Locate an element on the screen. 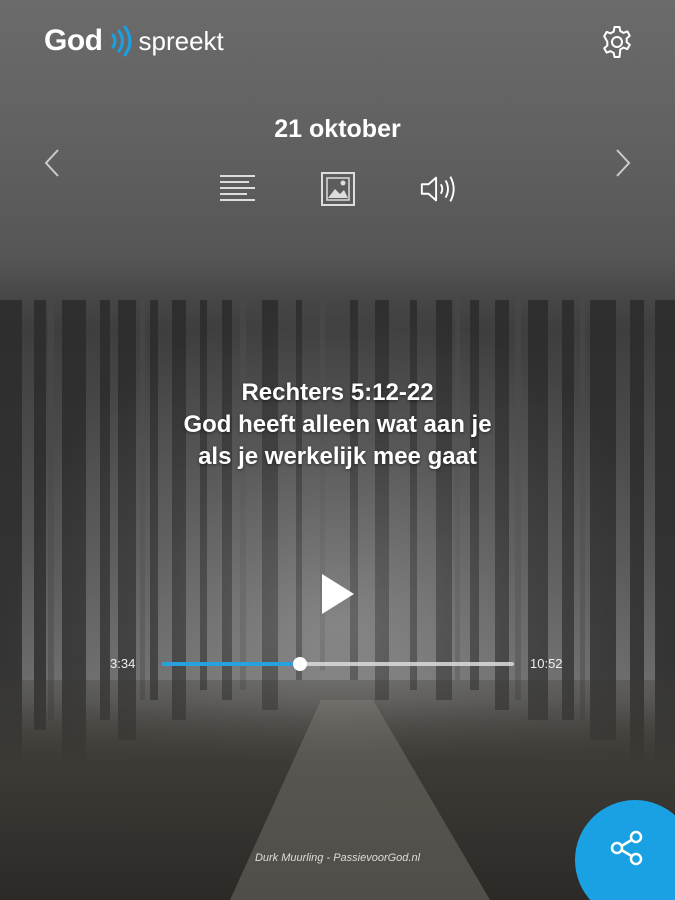 This screenshot has width=675, height=900. audio-mode-button is located at coordinates (438, 189).